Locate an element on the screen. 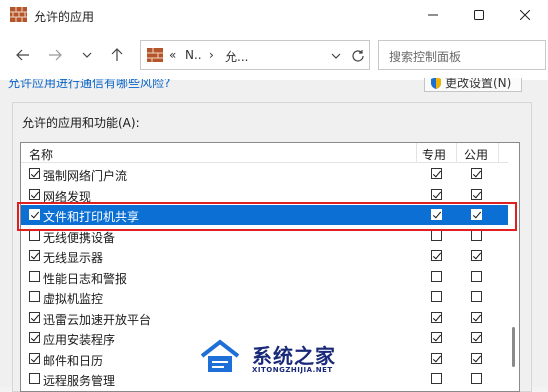  maximize-button is located at coordinates (479, 15).